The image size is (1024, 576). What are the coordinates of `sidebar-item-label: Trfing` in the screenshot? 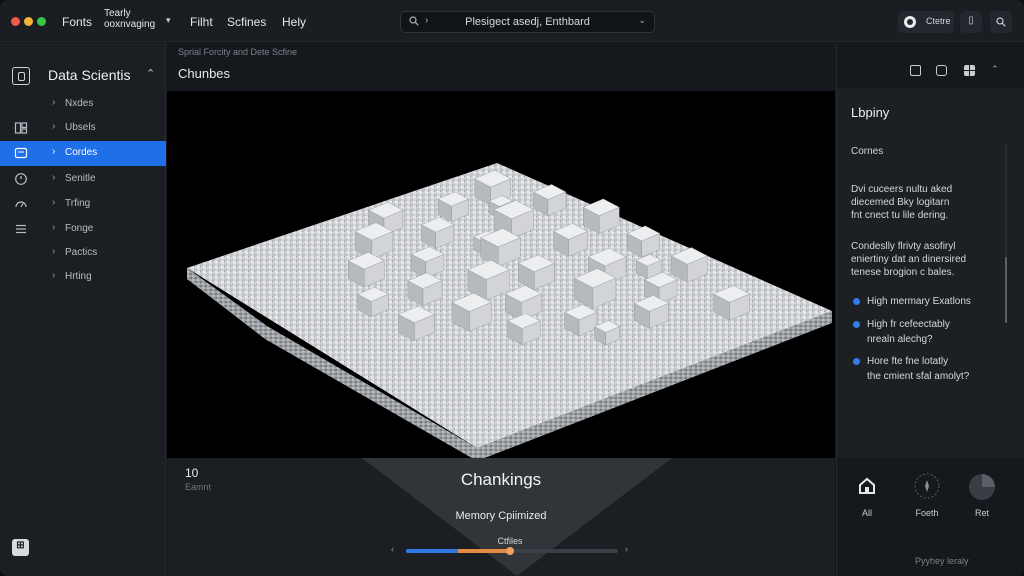 It's located at (78, 203).